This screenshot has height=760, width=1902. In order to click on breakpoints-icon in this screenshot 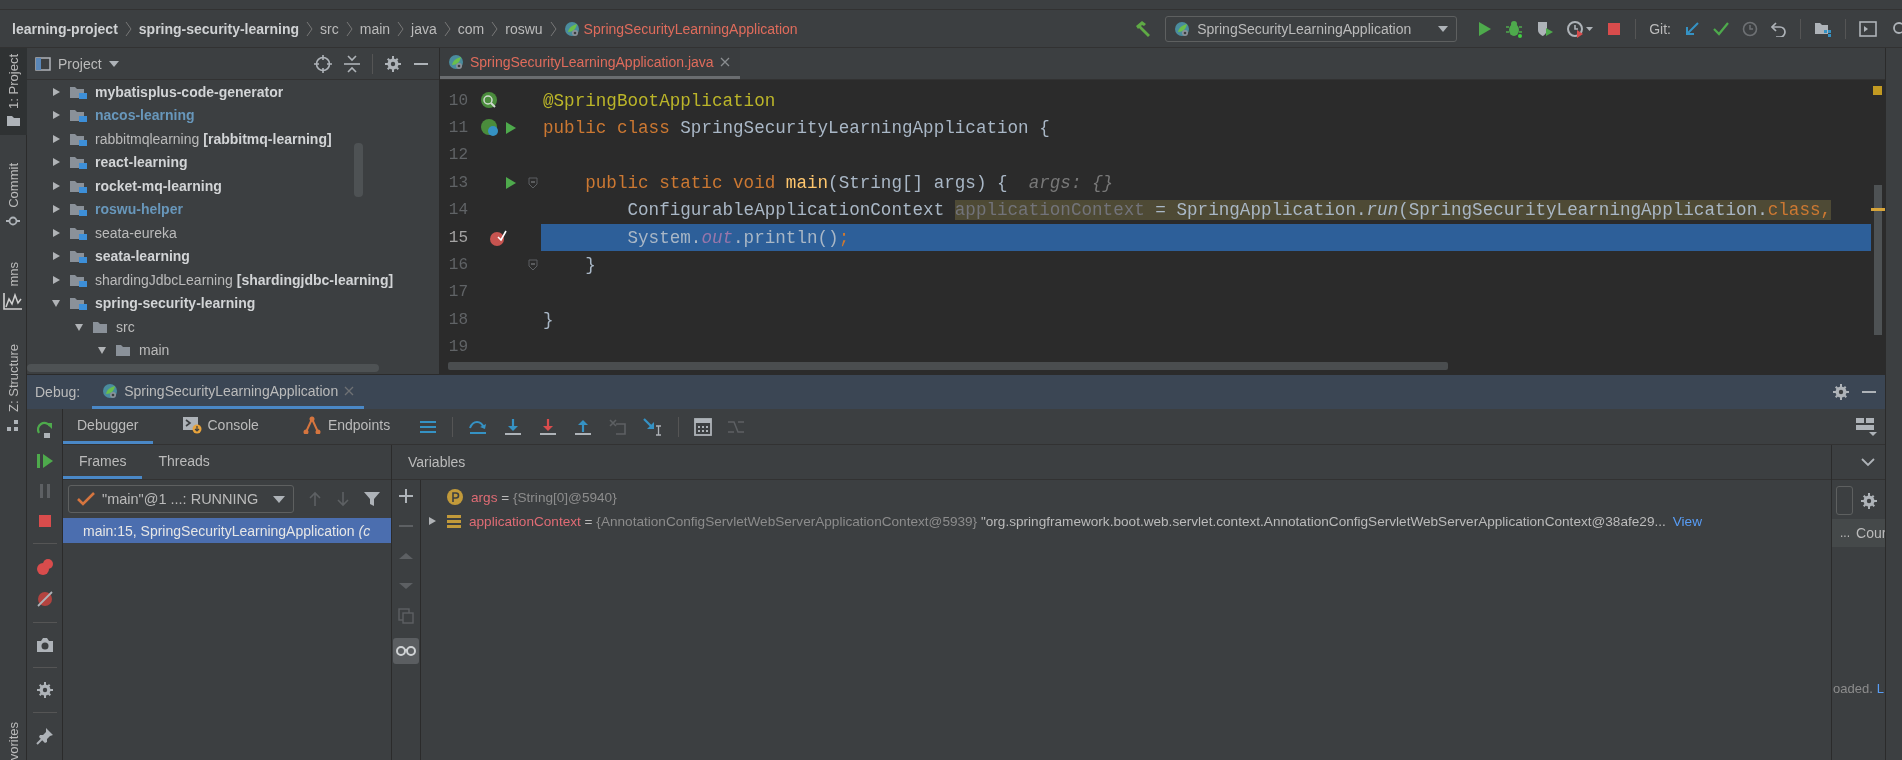, I will do `click(44, 567)`.